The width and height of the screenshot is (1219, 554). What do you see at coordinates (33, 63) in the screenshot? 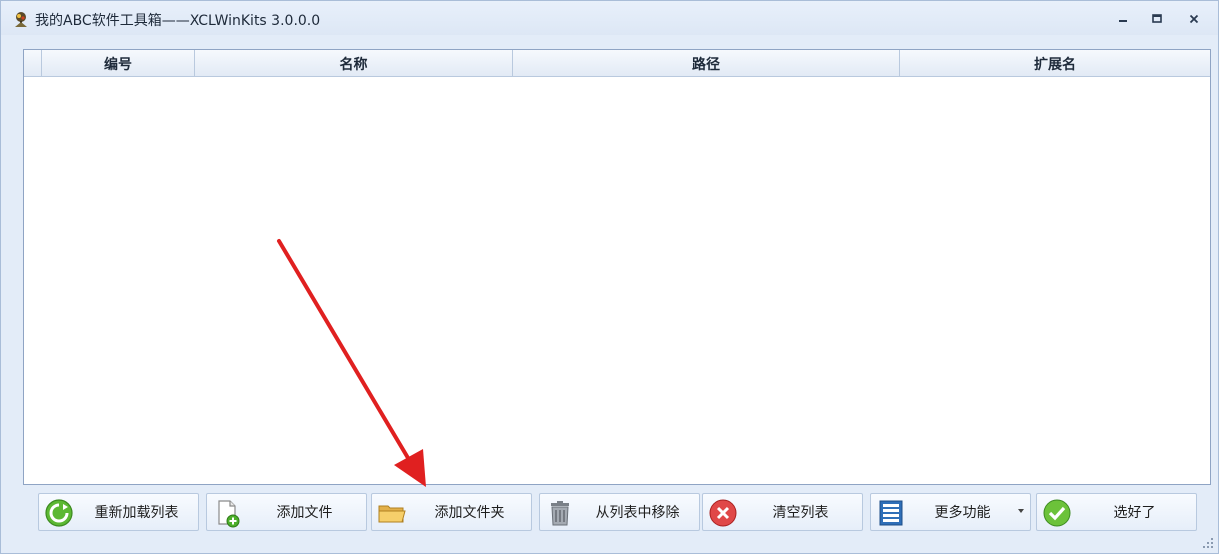
I see `row-indicator-header` at bounding box center [33, 63].